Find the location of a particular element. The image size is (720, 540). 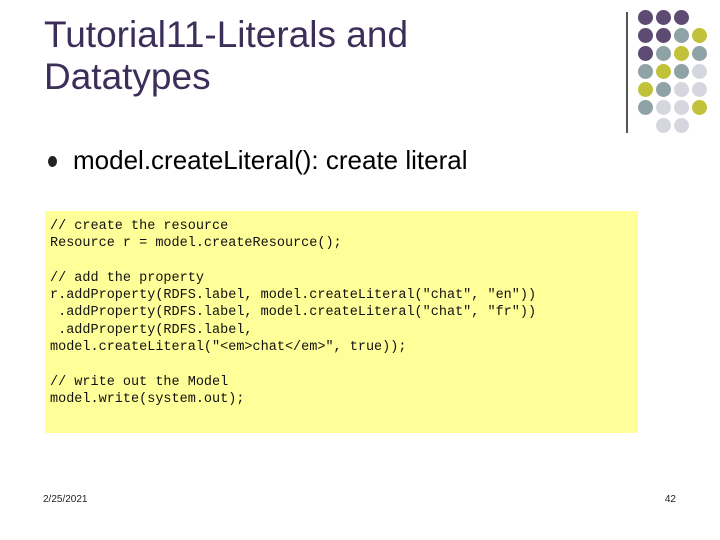

code-line: // write out the Model is located at coordinates (139, 382).